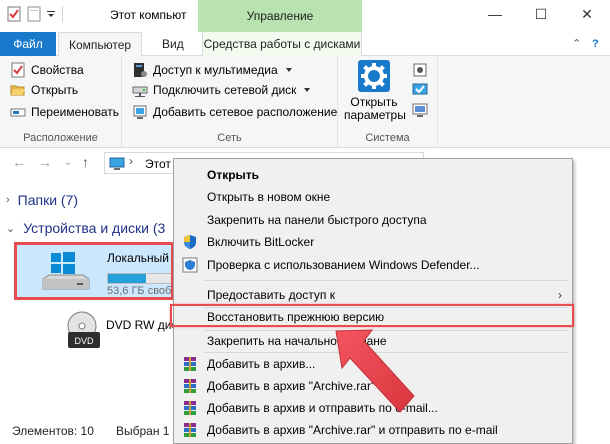 This screenshot has height=444, width=610. Describe the element at coordinates (94, 271) in the screenshot. I see `local-disk-highlight-frame` at that location.